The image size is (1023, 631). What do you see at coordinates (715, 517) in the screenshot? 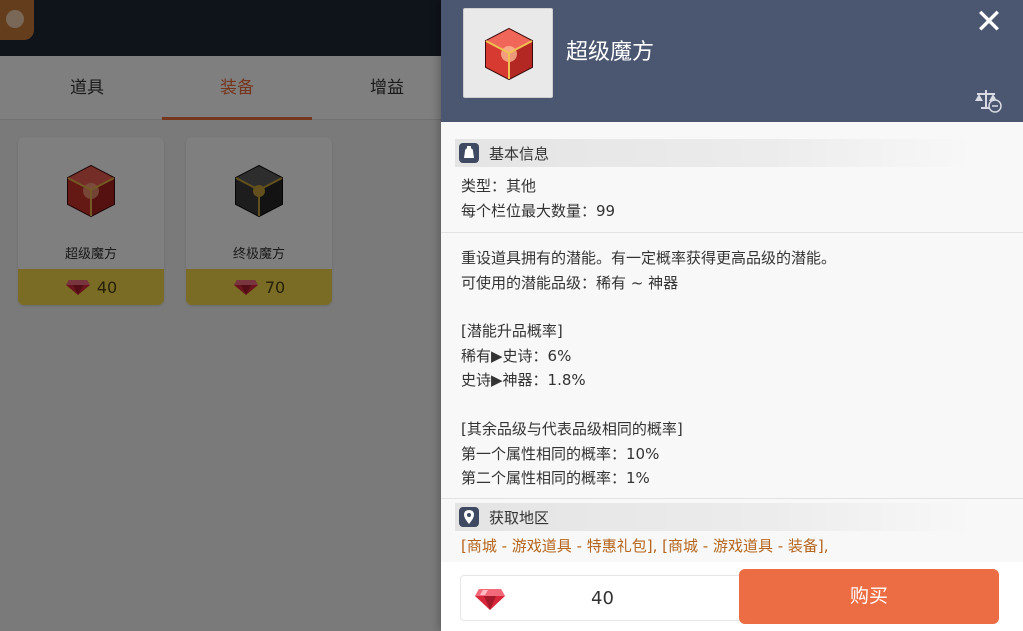
I see `location-header: 获取地区` at bounding box center [715, 517].